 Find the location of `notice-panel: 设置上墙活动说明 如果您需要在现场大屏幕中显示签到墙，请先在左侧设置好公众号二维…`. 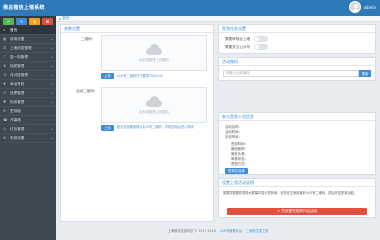

notice-panel: 设置上墙活动说明 如果您需要在现场大屏幕中显示签到墙，请先在左侧设置好公众号二维… is located at coordinates (297, 198).